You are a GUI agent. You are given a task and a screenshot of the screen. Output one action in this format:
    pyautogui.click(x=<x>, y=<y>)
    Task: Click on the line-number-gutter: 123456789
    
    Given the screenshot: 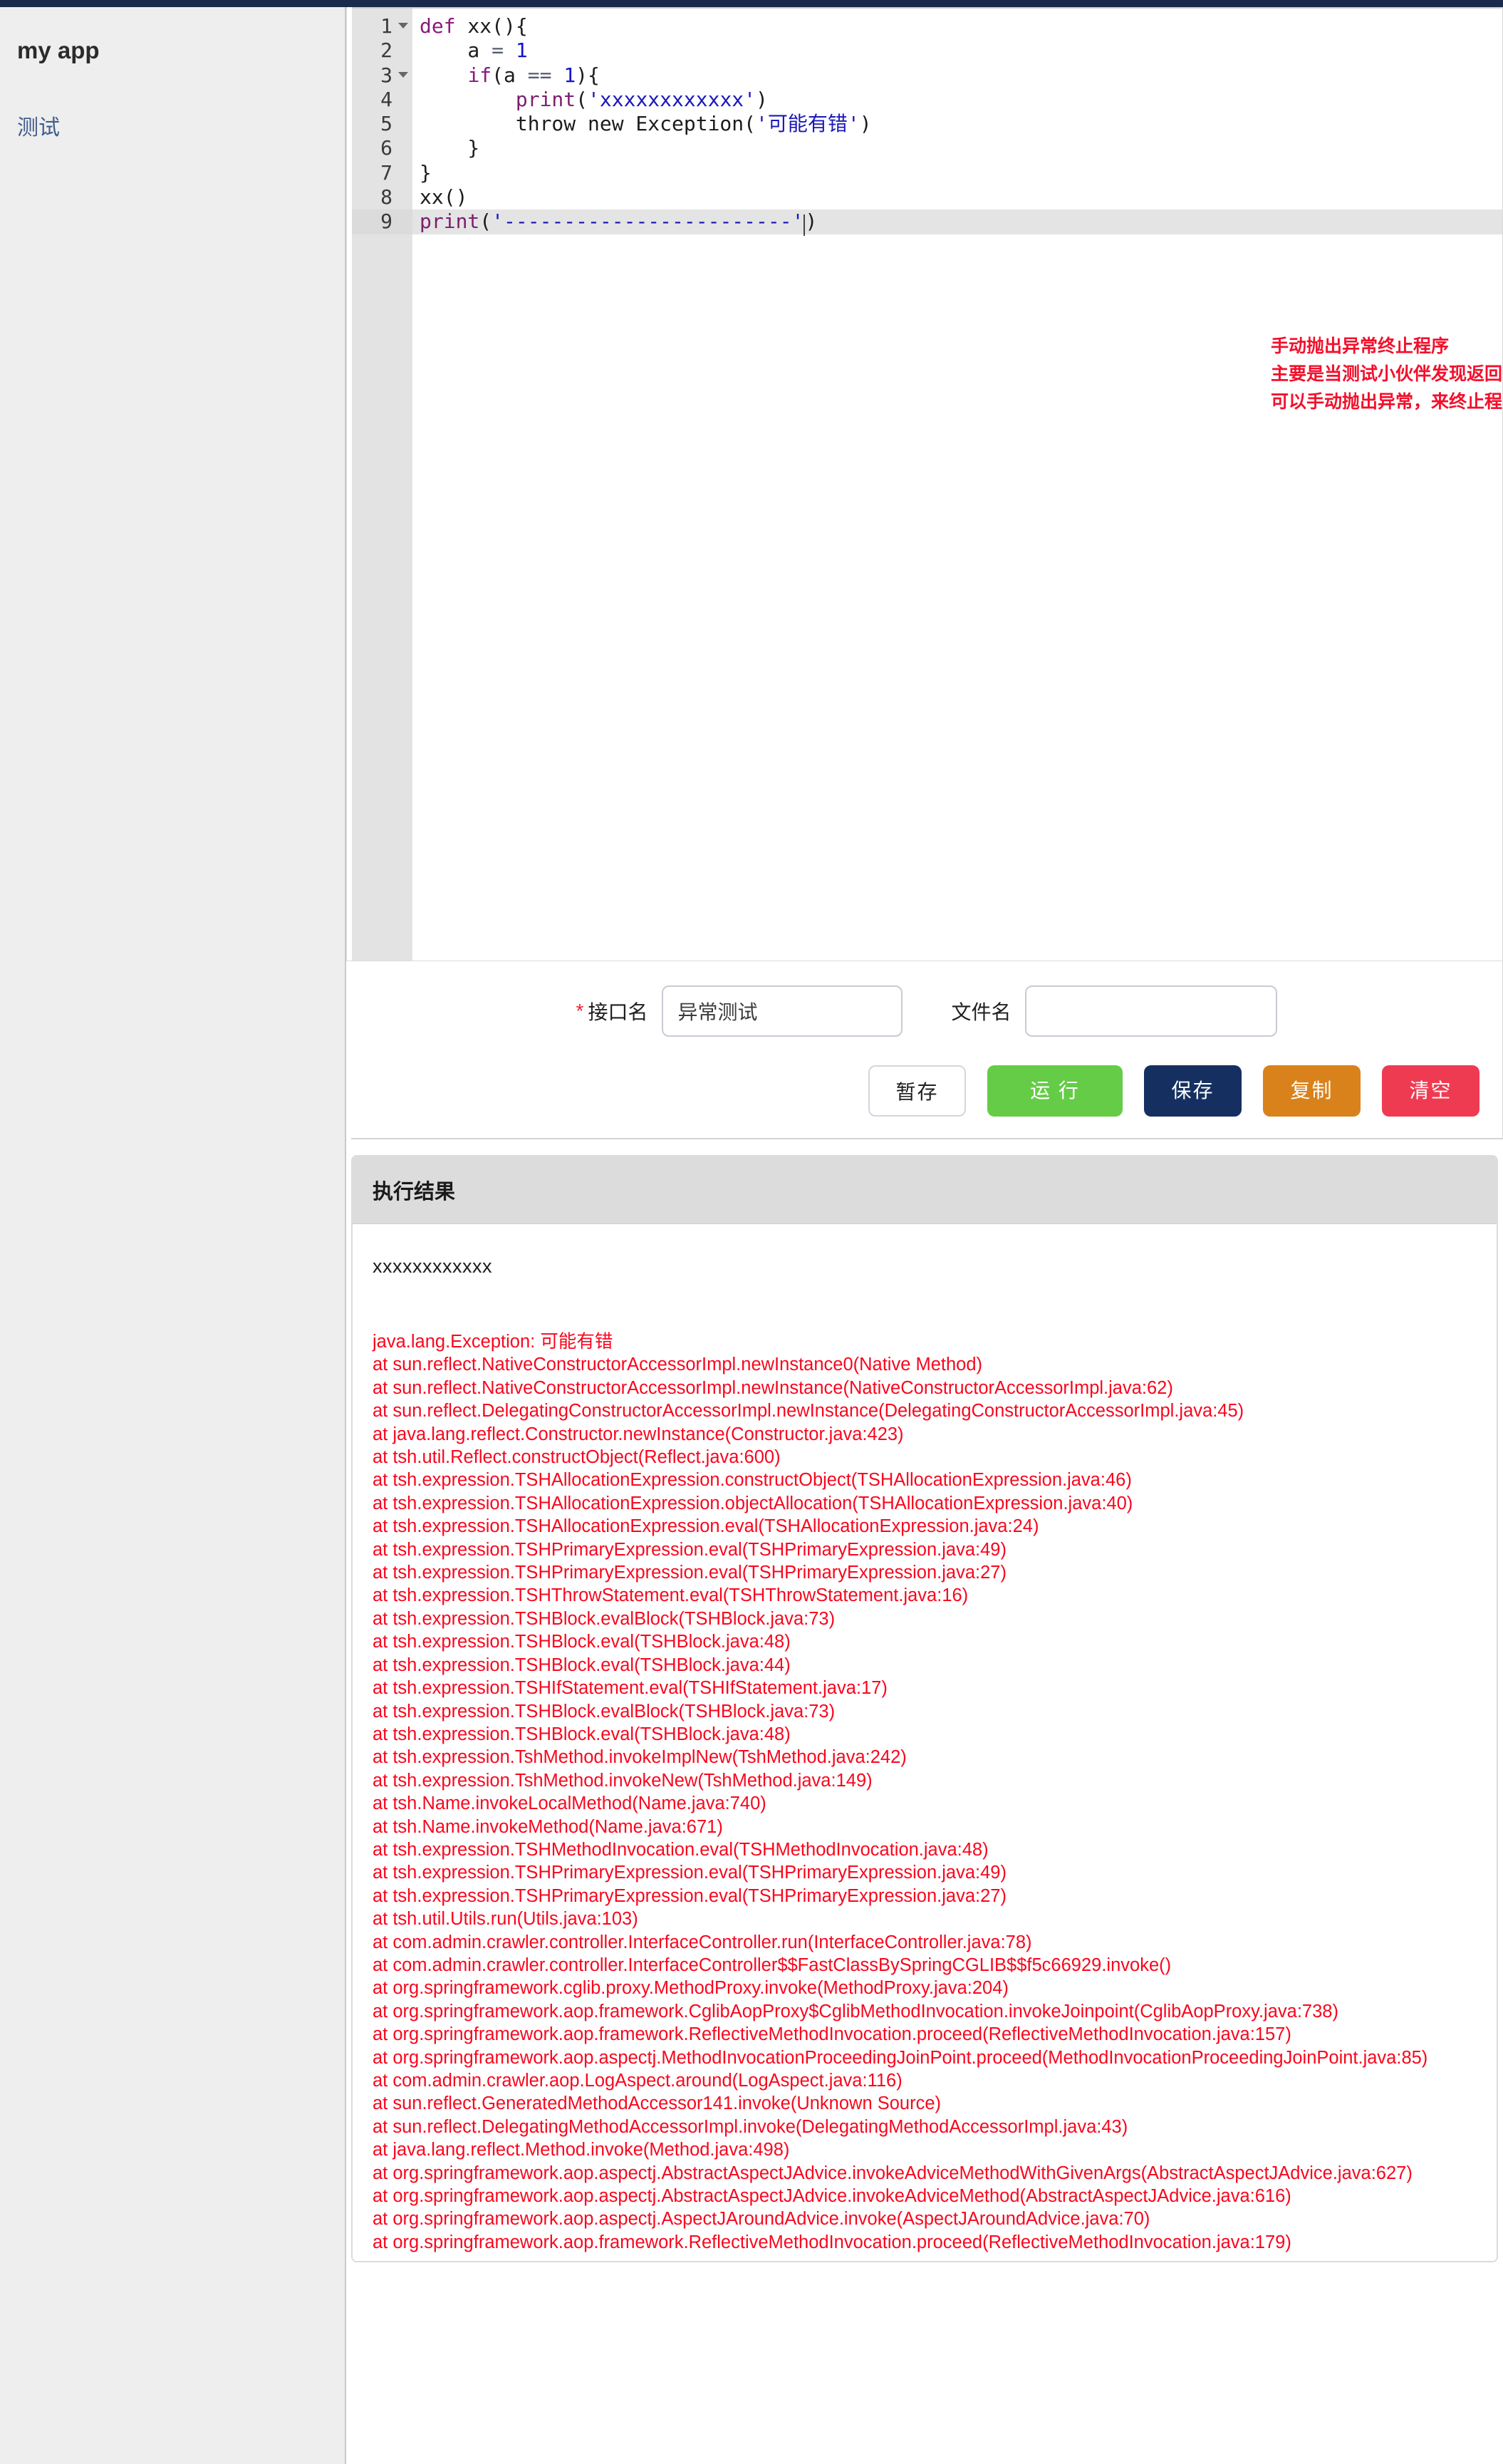 What is the action you would take?
    pyautogui.click(x=382, y=485)
    